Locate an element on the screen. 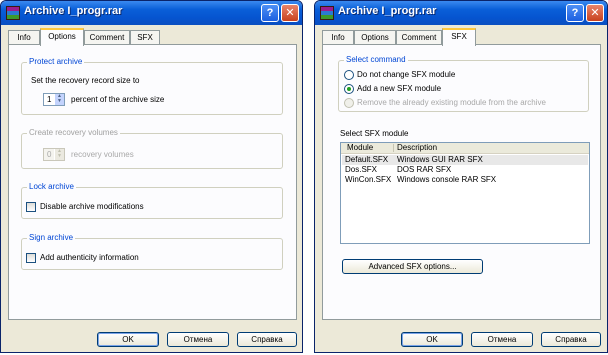  select-command-title: Select command is located at coordinates (376, 59).